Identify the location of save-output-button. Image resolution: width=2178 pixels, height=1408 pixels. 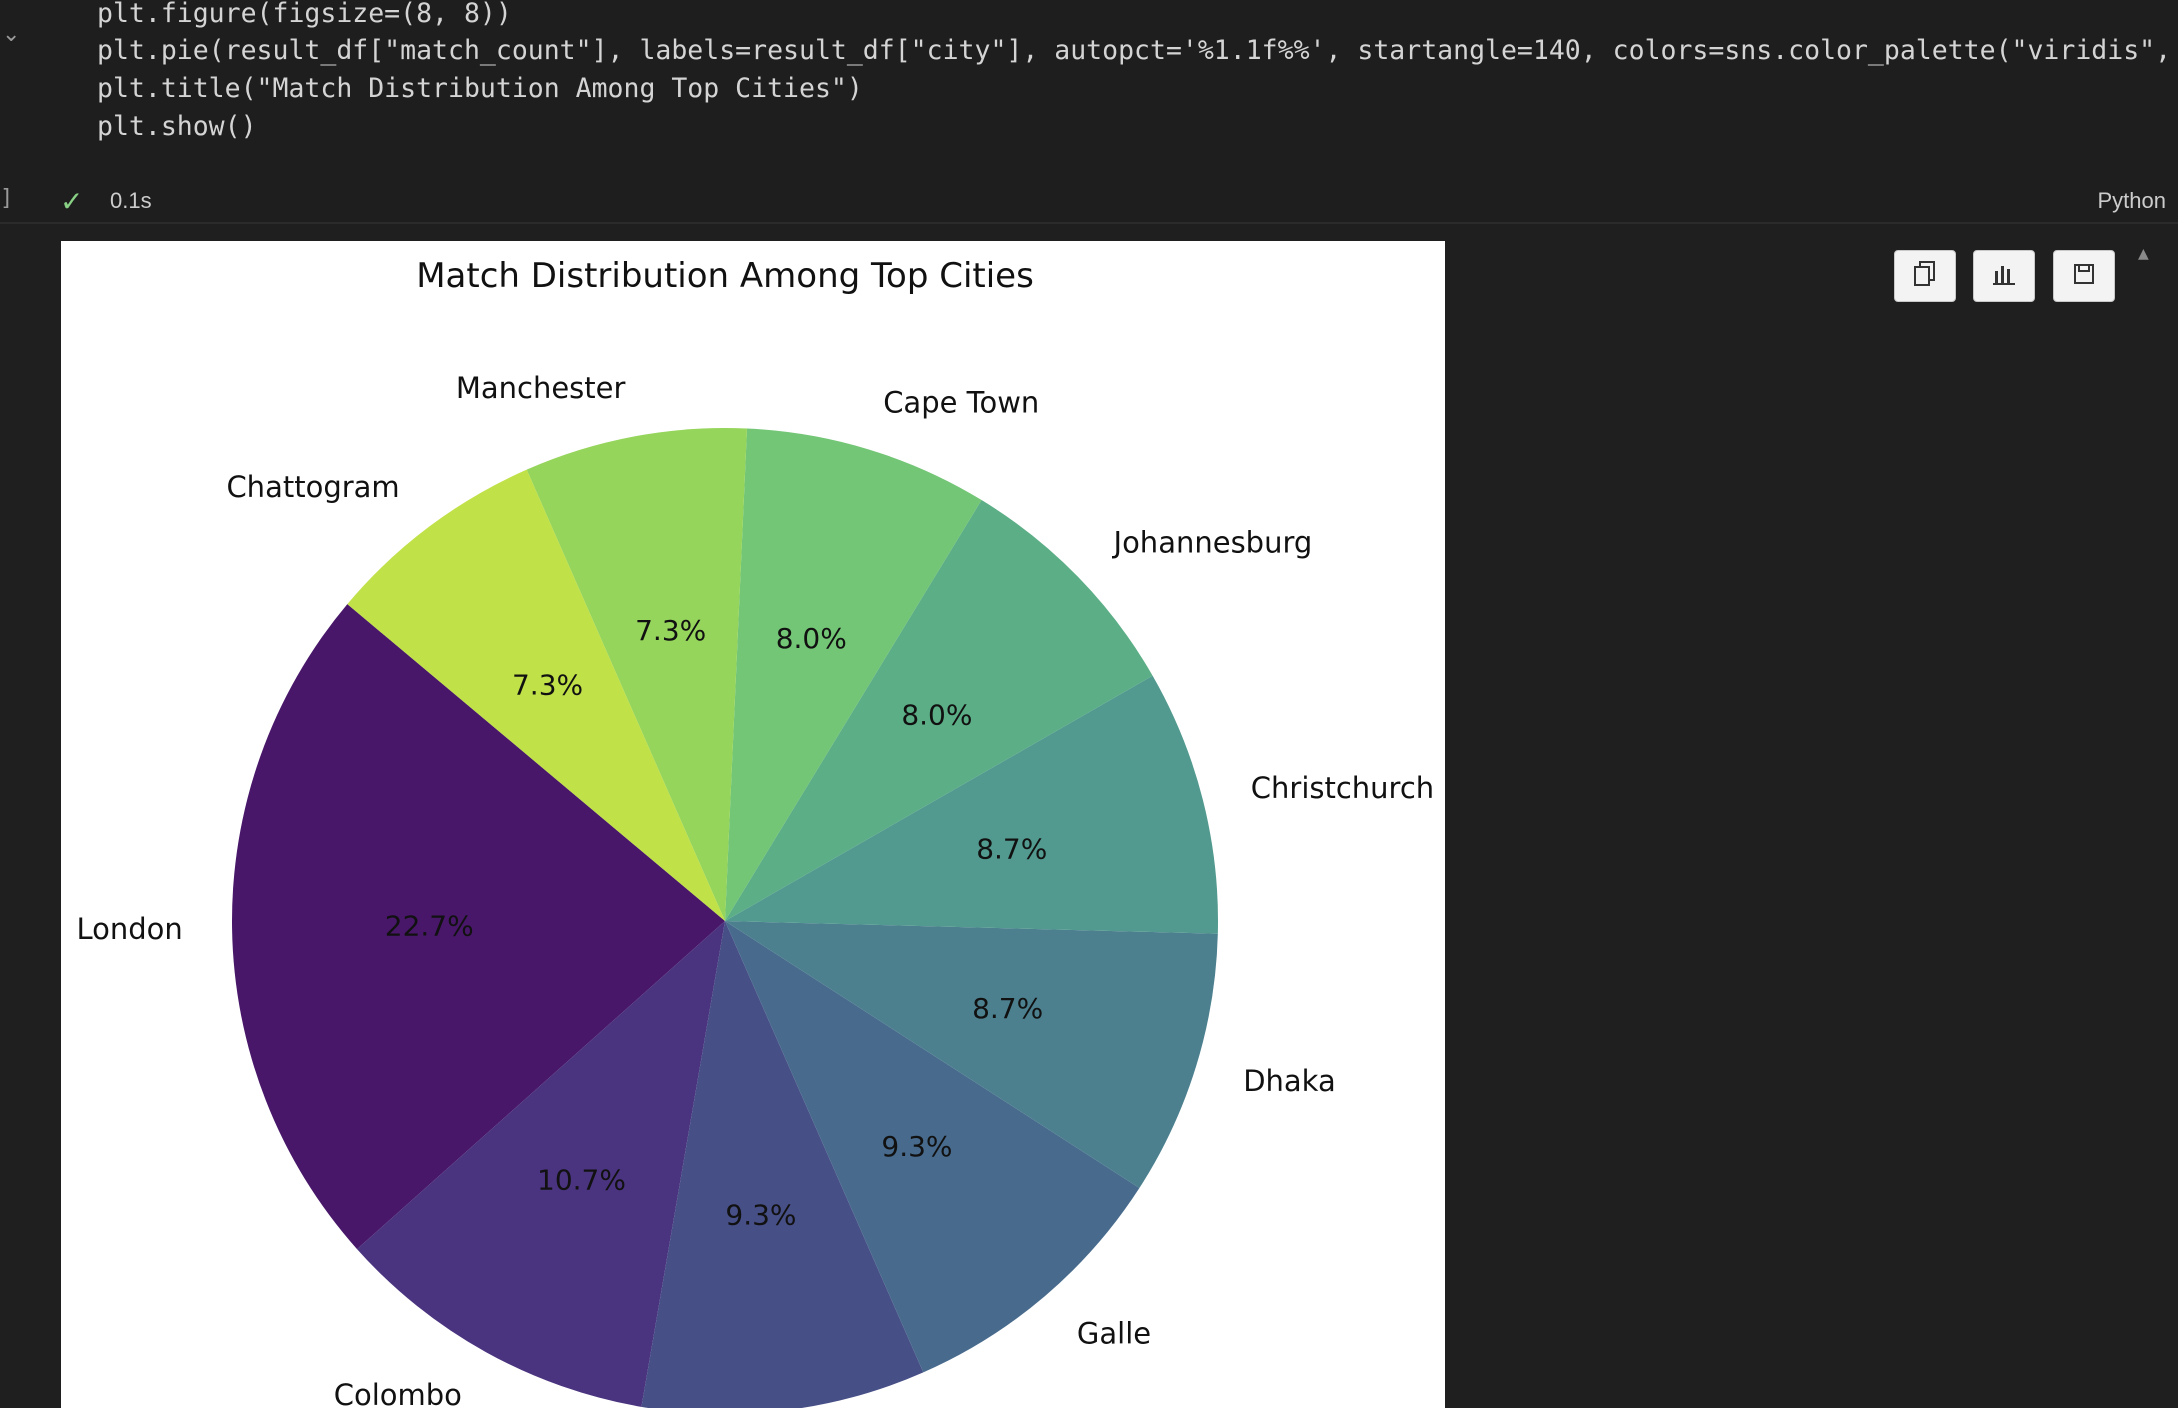
(2084, 276).